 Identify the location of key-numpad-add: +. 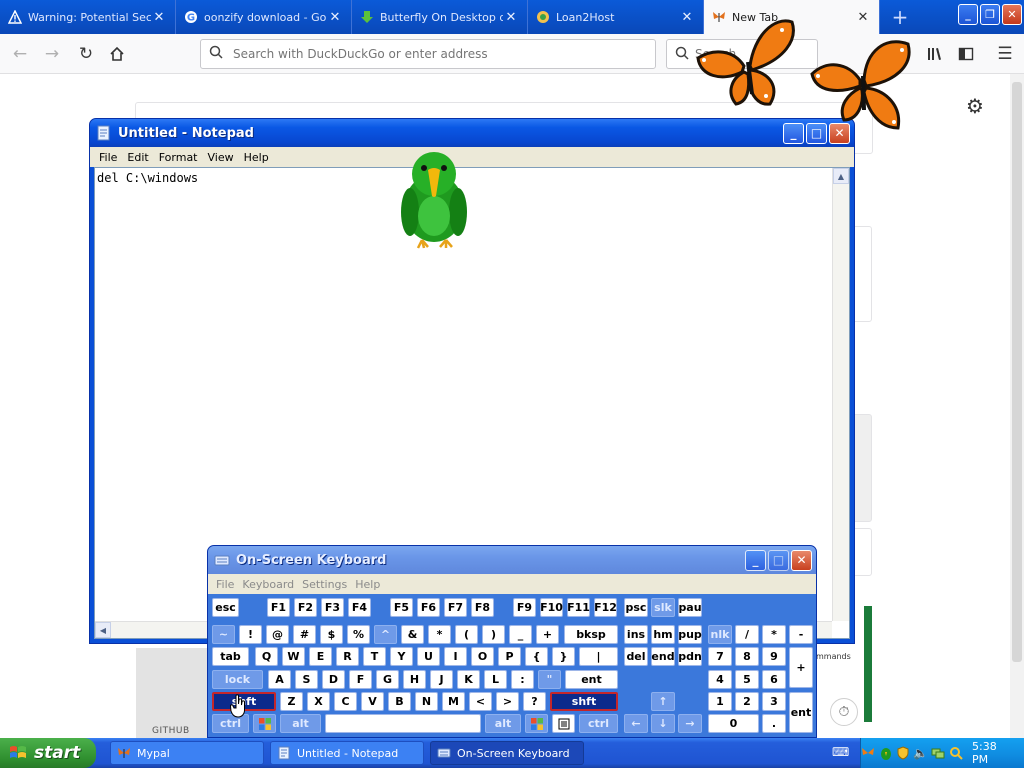
(801, 667).